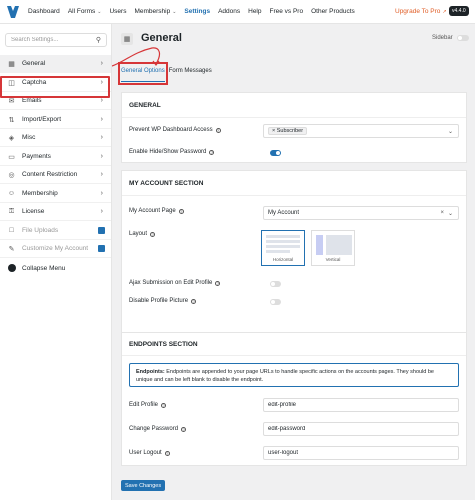 This screenshot has width=475, height=500. Describe the element at coordinates (197, 11) in the screenshot. I see `nav-settings: Settings` at that location.